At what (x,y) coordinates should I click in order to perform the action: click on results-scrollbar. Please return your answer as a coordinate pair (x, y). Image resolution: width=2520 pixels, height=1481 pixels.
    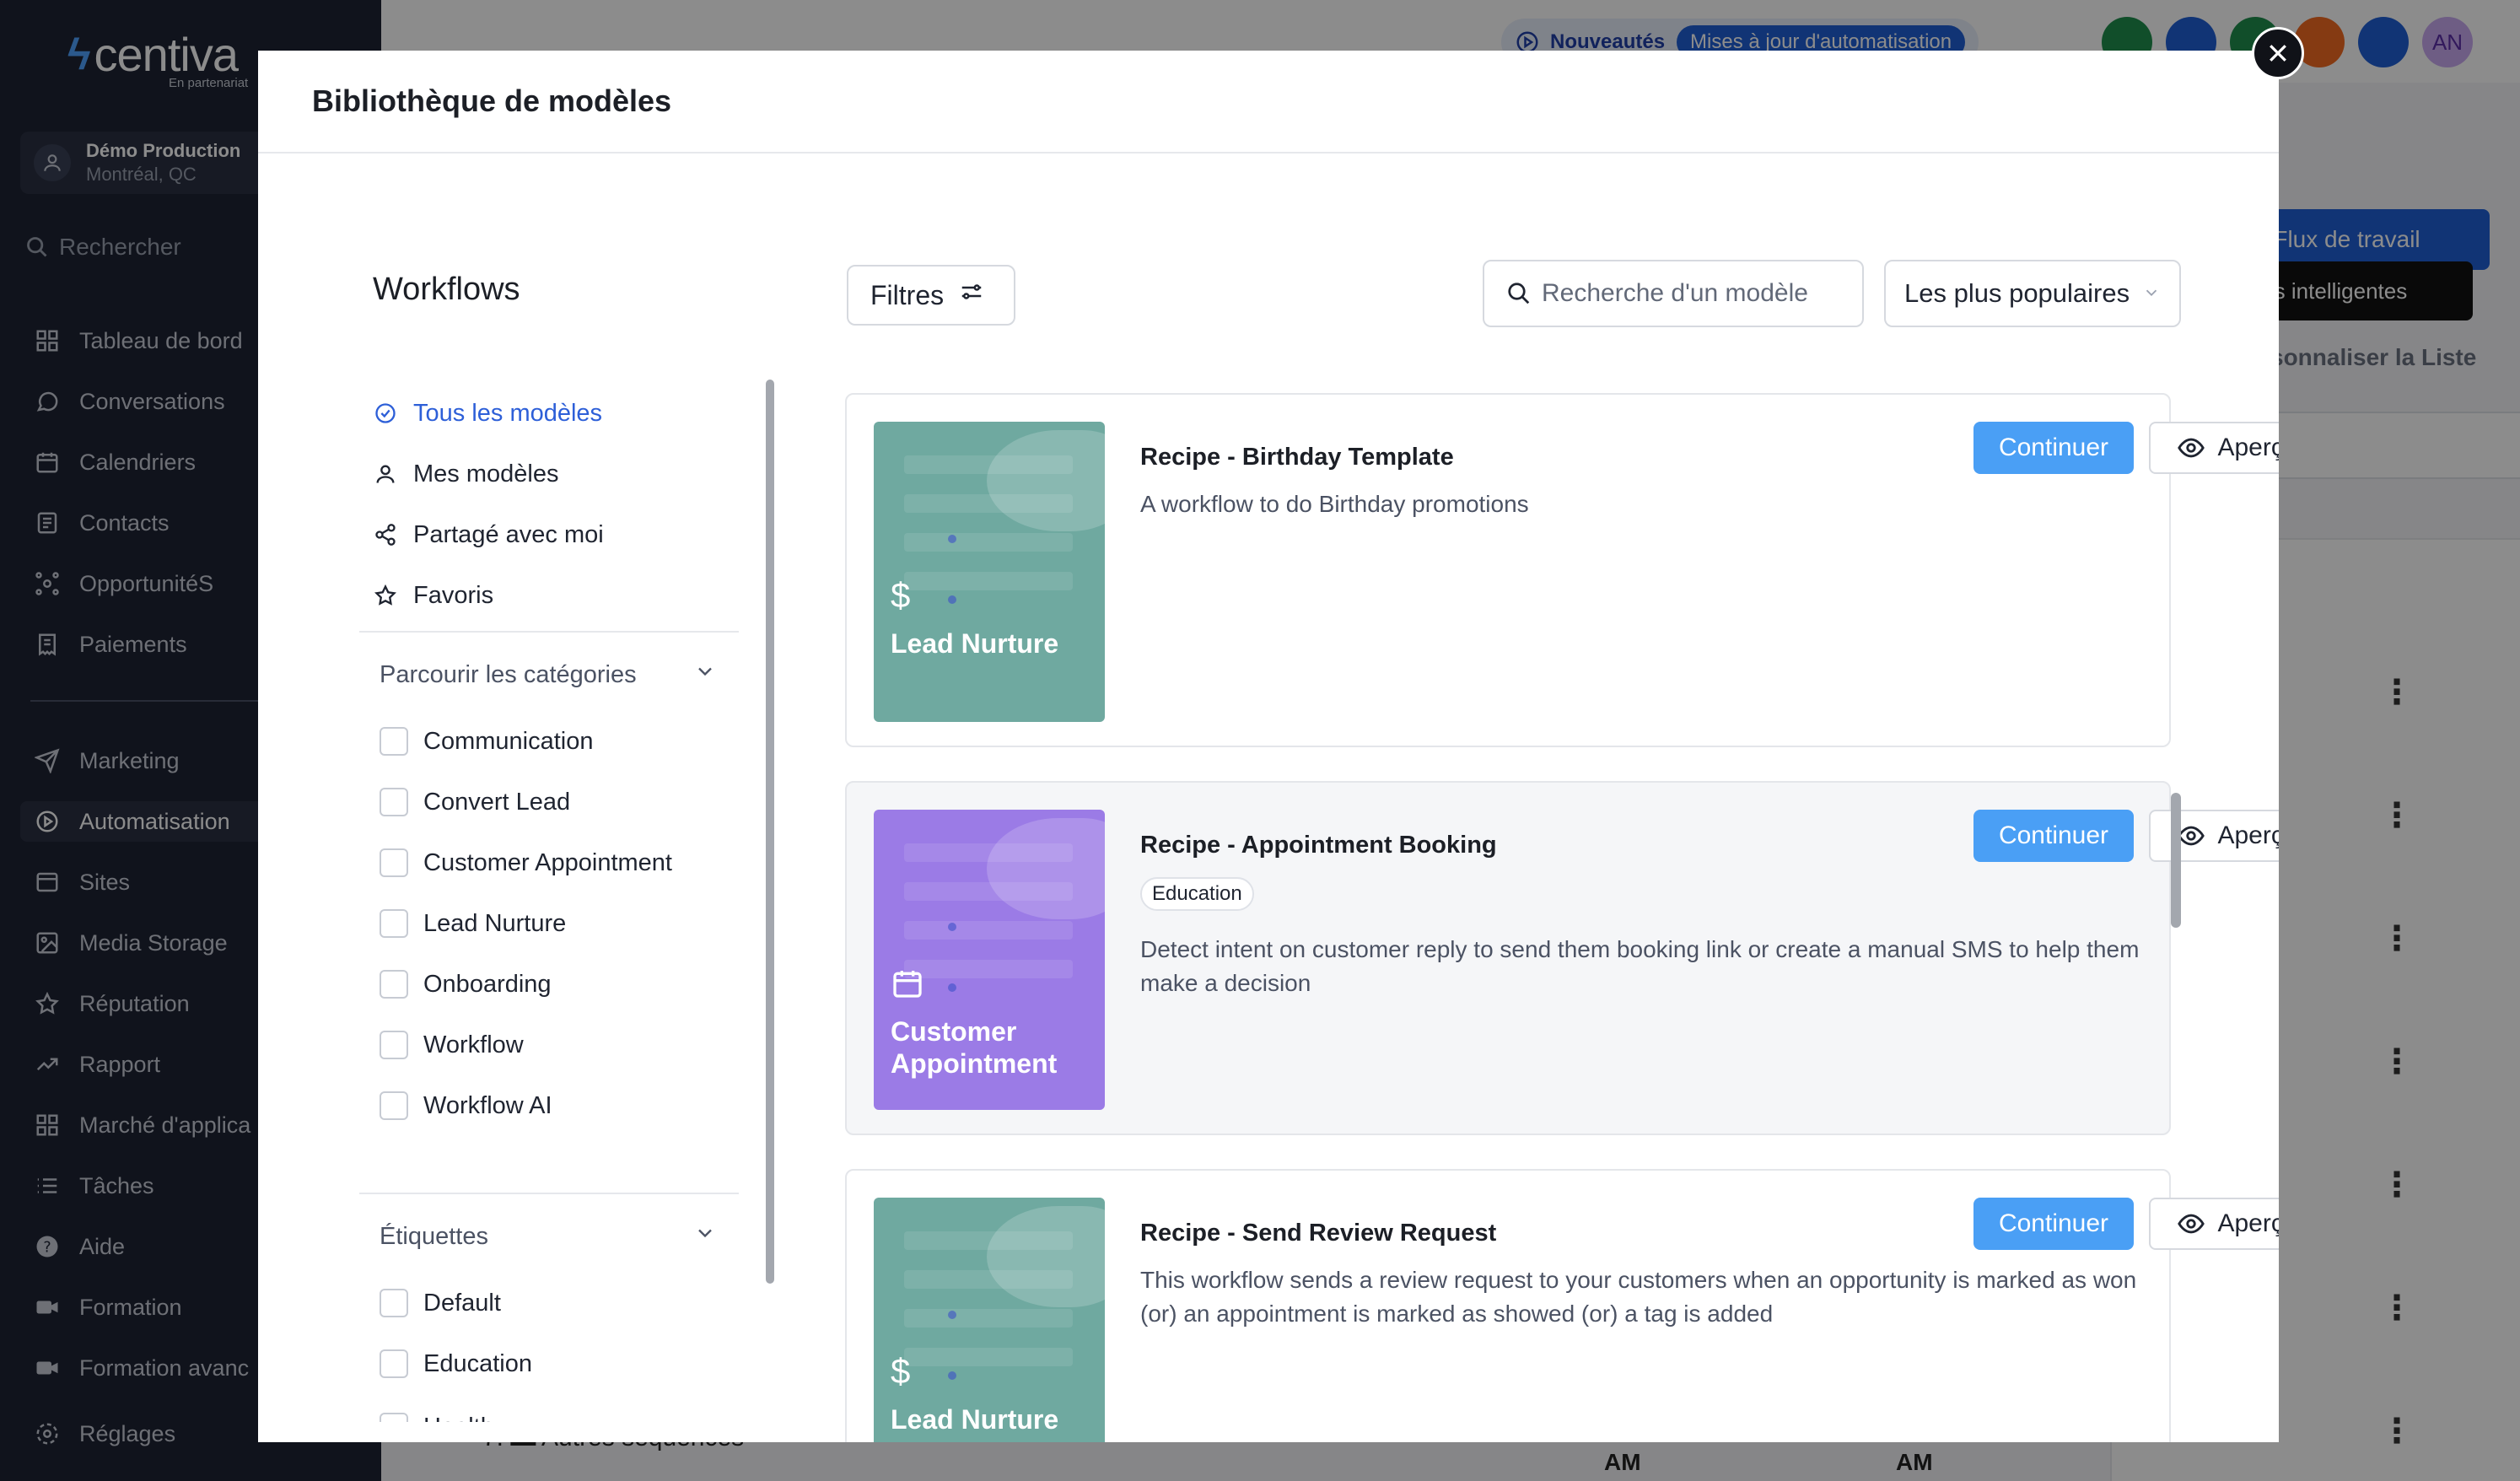
    Looking at the image, I should click on (2176, 861).